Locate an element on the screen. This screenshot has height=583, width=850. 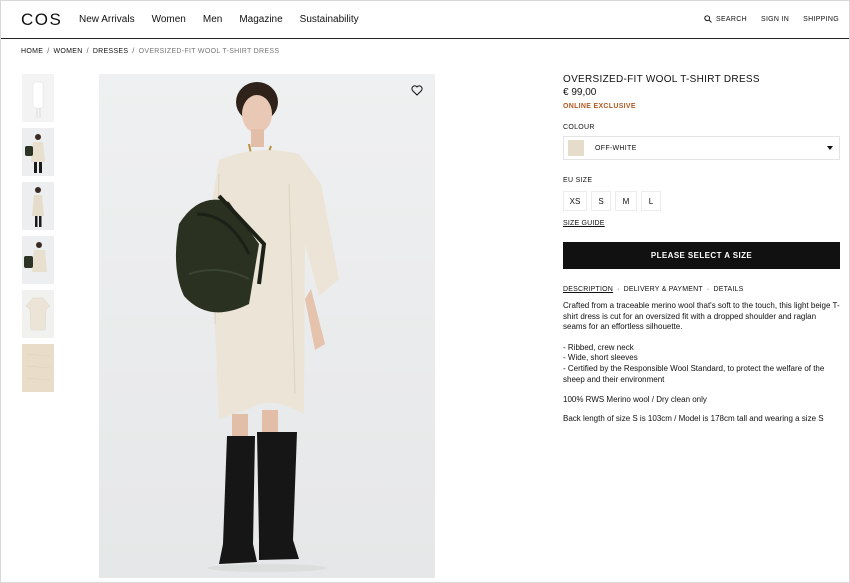
nav-sustainability: Sustainability is located at coordinates (329, 19).